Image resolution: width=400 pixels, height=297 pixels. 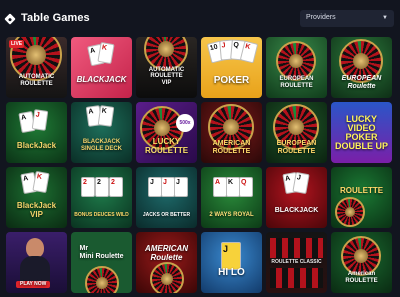 I want to click on cards-icon: A K Q, so click(x=231, y=197).